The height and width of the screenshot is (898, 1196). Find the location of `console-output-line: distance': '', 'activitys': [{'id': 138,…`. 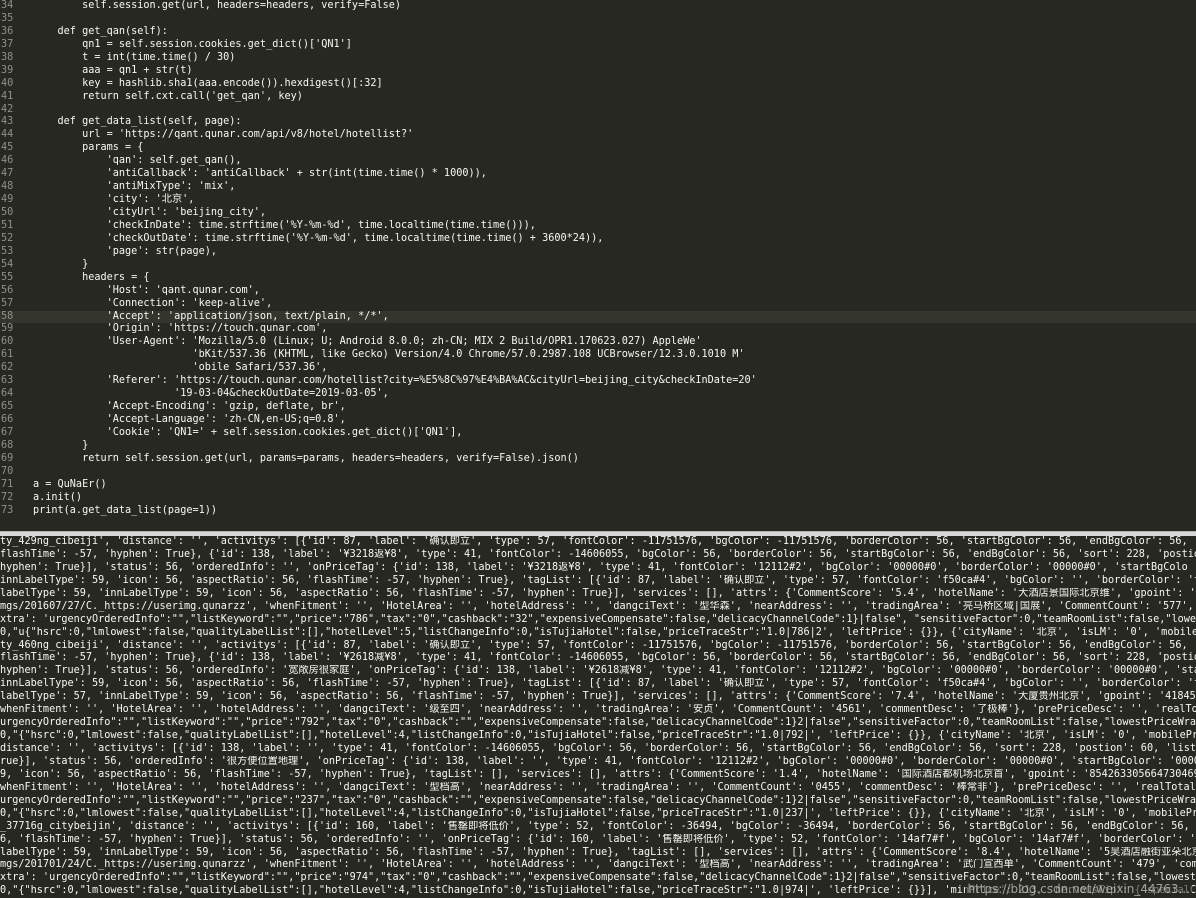

console-output-line: distance': '', 'activitys': [{'id': 138,… is located at coordinates (598, 748).